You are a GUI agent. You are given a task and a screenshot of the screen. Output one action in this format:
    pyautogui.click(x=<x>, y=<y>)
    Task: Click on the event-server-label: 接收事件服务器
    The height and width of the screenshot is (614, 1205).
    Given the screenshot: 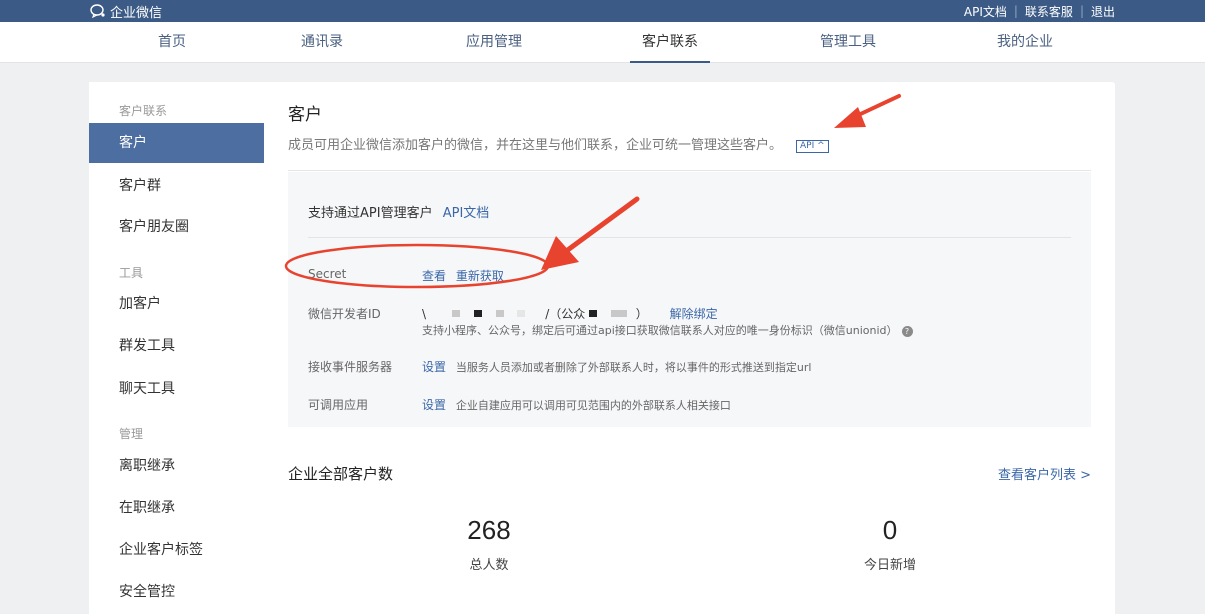 What is the action you would take?
    pyautogui.click(x=350, y=367)
    